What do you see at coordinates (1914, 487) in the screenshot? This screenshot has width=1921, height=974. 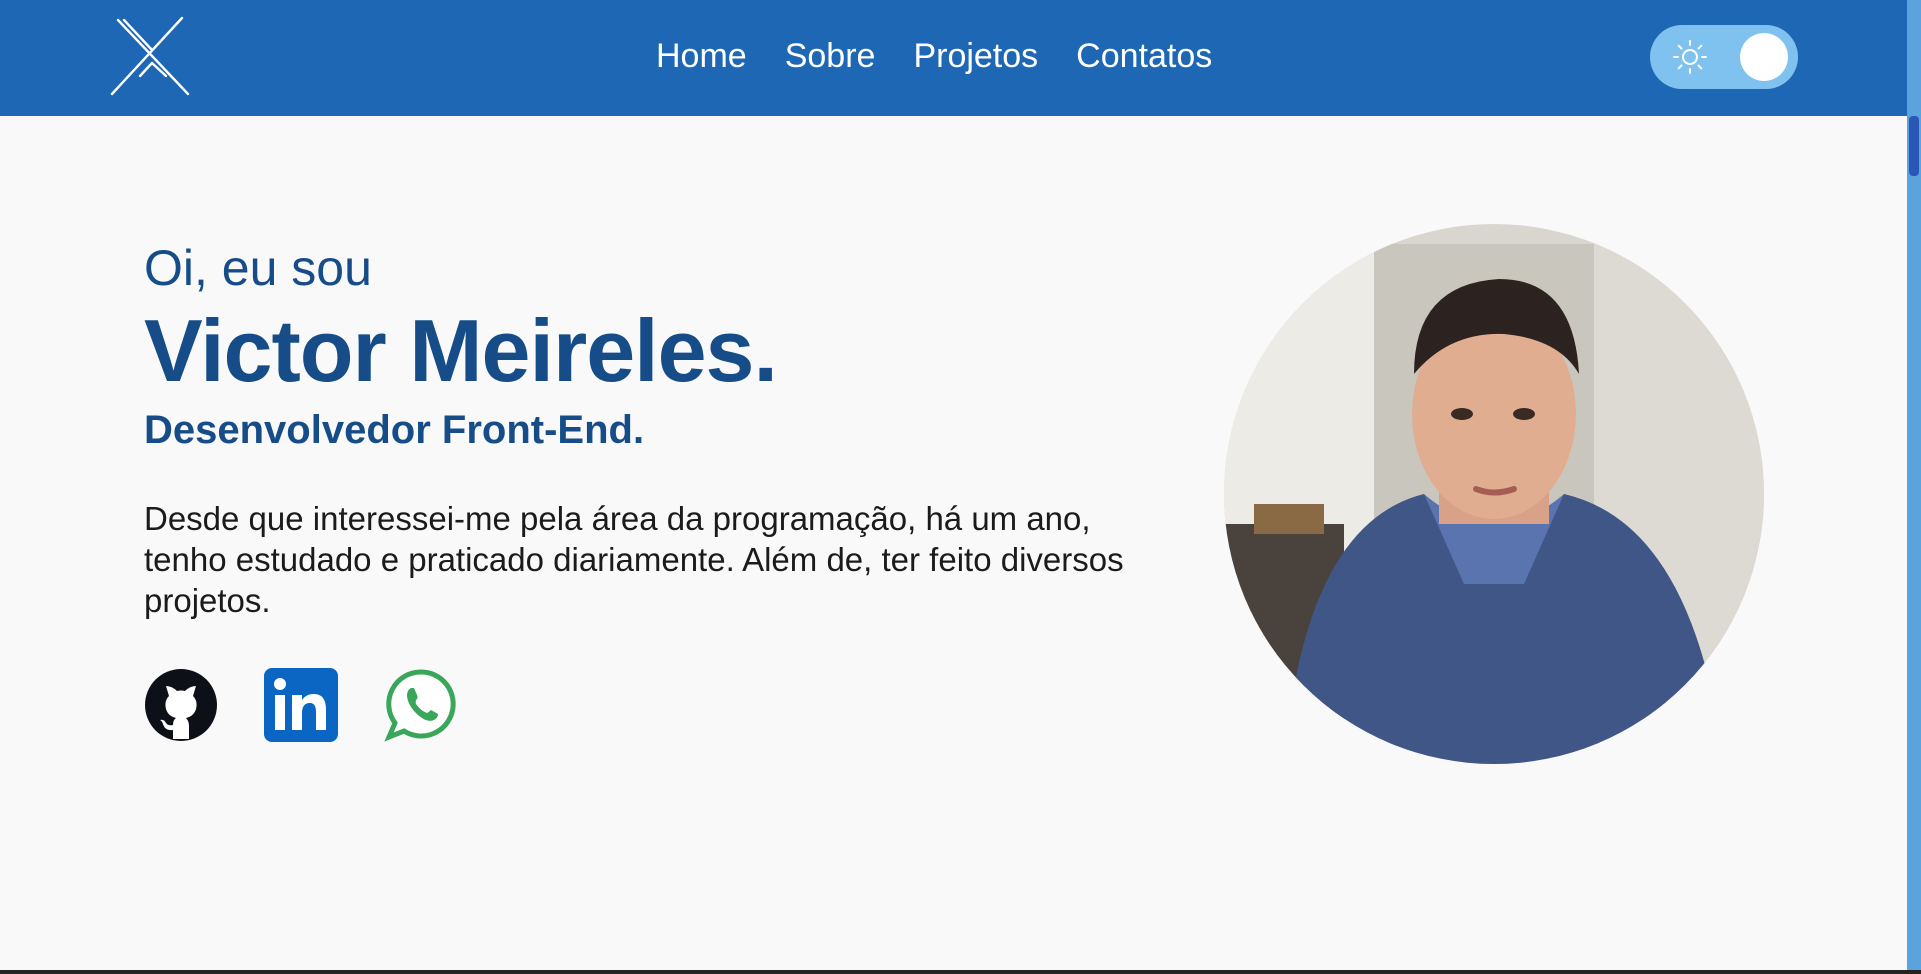 I see `scrollbar` at bounding box center [1914, 487].